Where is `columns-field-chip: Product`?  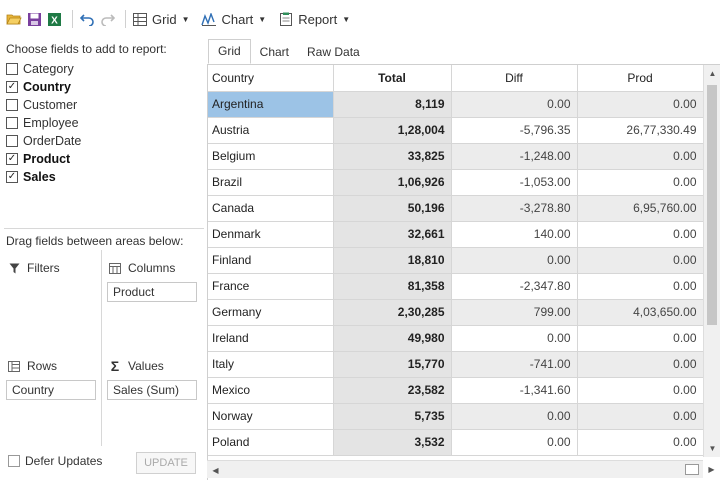 columns-field-chip: Product is located at coordinates (152, 292).